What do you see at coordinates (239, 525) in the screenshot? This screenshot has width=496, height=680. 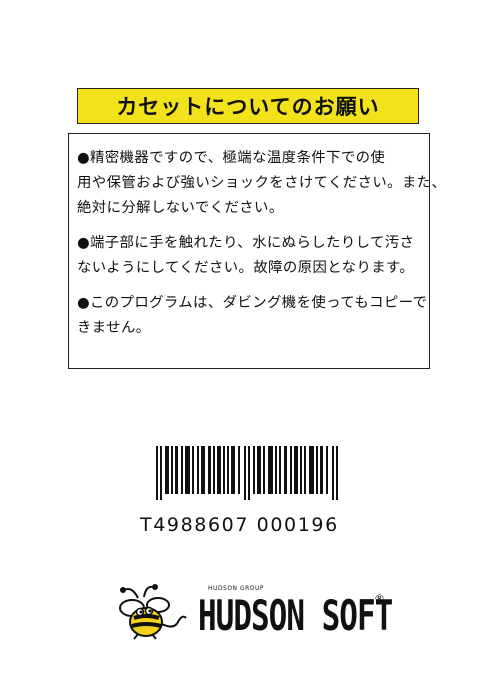 I see `barcode-number: T4988607 000196` at bounding box center [239, 525].